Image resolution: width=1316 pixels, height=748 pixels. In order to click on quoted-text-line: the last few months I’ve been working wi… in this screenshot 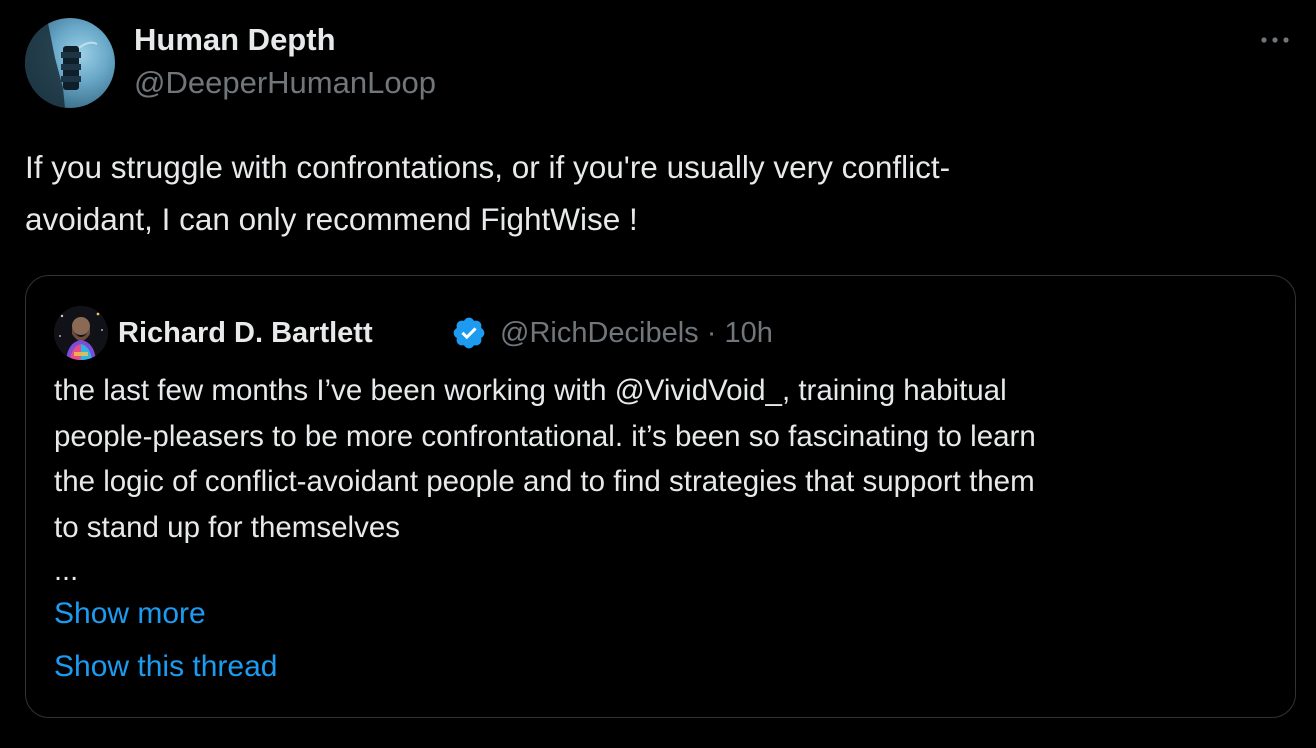, I will do `click(530, 390)`.